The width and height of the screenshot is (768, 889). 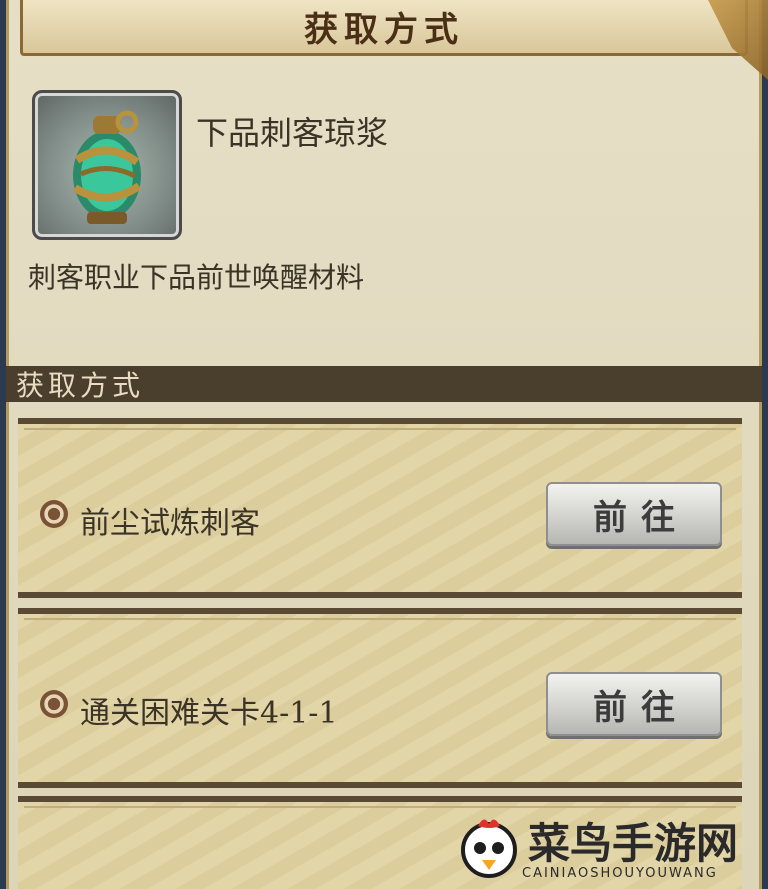 What do you see at coordinates (292, 133) in the screenshot?
I see `item-name: 下品刺客琼浆` at bounding box center [292, 133].